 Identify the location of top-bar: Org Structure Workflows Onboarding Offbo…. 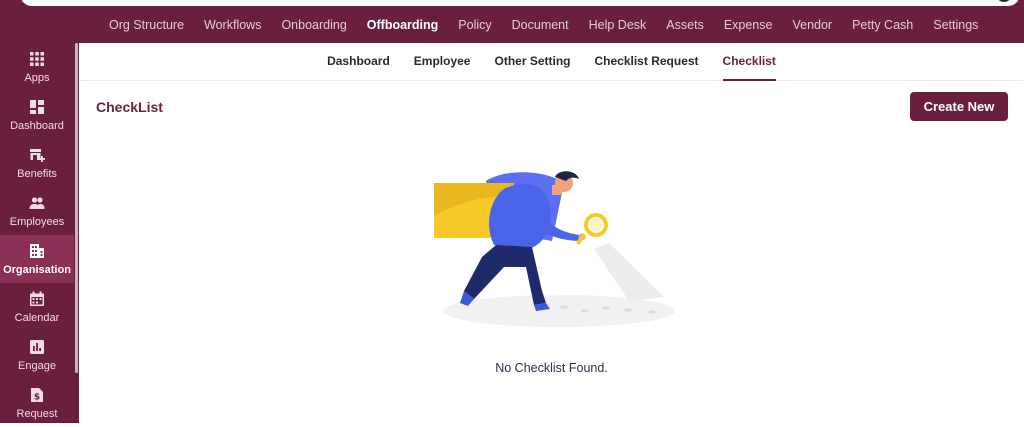
(512, 21).